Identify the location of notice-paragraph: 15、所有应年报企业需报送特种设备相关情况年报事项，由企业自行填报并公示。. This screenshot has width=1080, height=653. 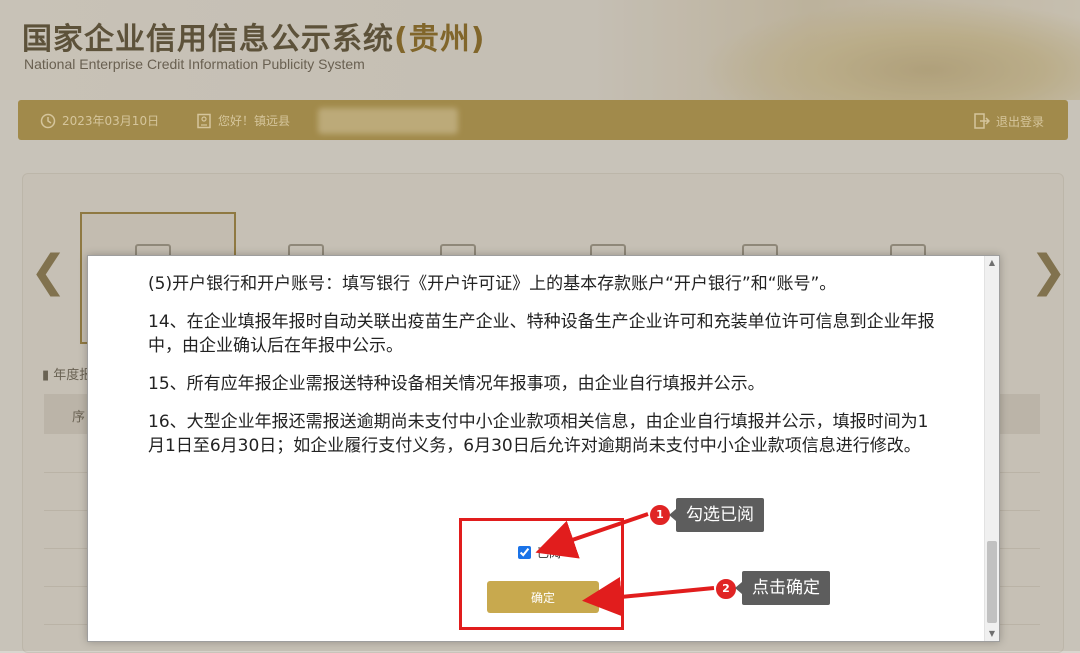
(456, 384).